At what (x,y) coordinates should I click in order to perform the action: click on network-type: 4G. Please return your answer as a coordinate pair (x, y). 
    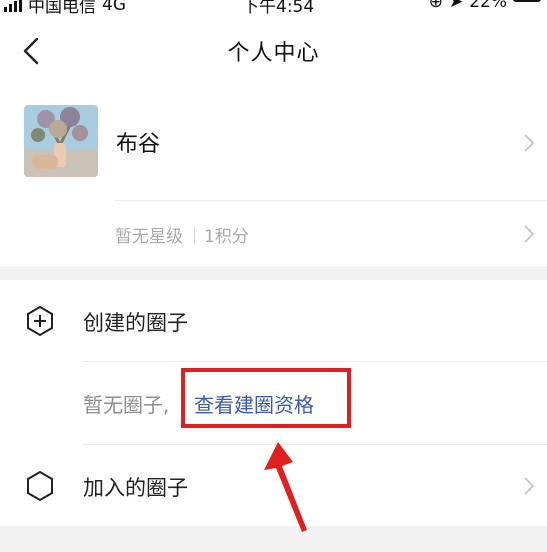
    Looking at the image, I should click on (114, 7).